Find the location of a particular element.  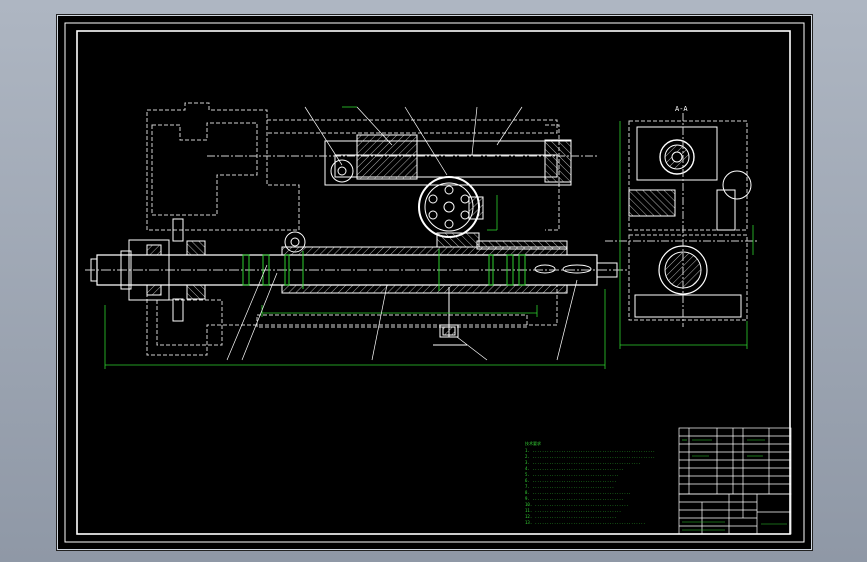

rack-hatch is located at coordinates (522, 245).